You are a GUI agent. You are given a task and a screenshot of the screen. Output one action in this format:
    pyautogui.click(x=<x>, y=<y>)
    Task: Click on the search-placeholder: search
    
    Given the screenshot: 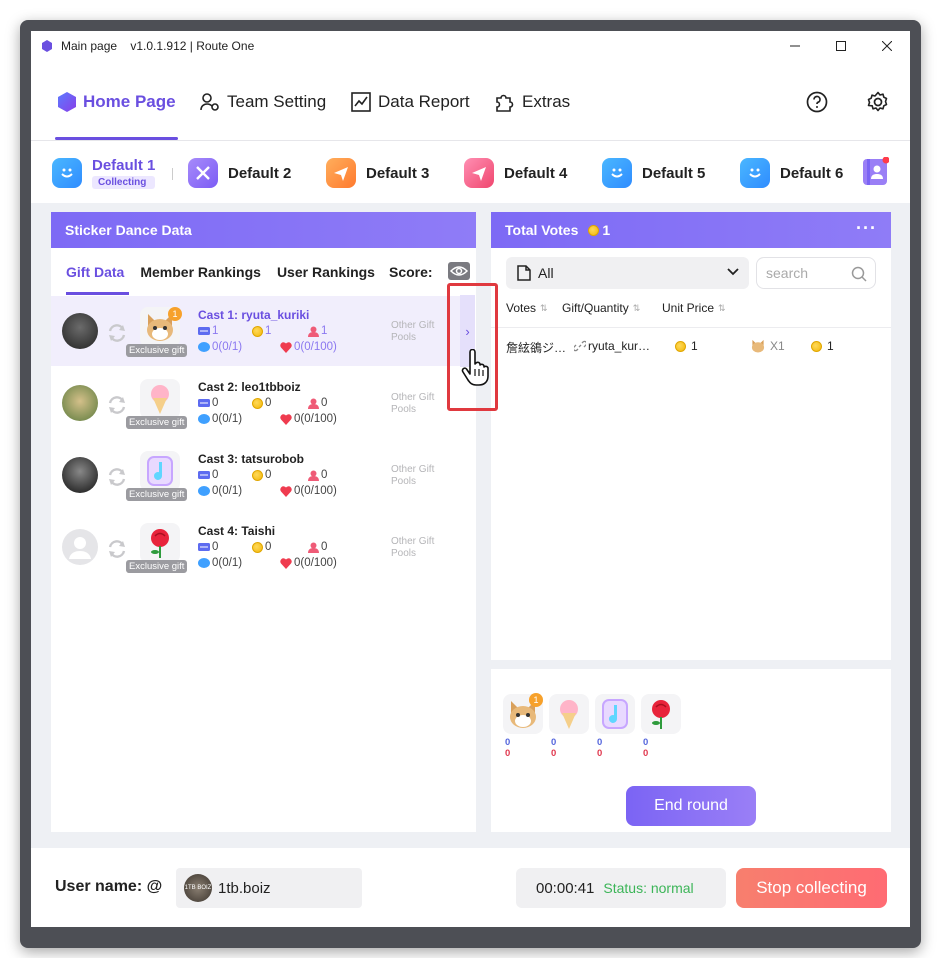 What is the action you would take?
    pyautogui.click(x=787, y=273)
    